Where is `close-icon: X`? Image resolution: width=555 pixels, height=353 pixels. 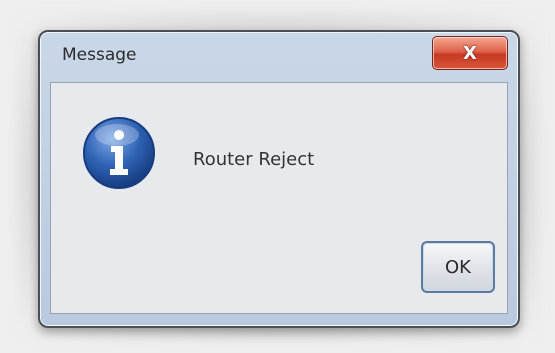 close-icon: X is located at coordinates (470, 53).